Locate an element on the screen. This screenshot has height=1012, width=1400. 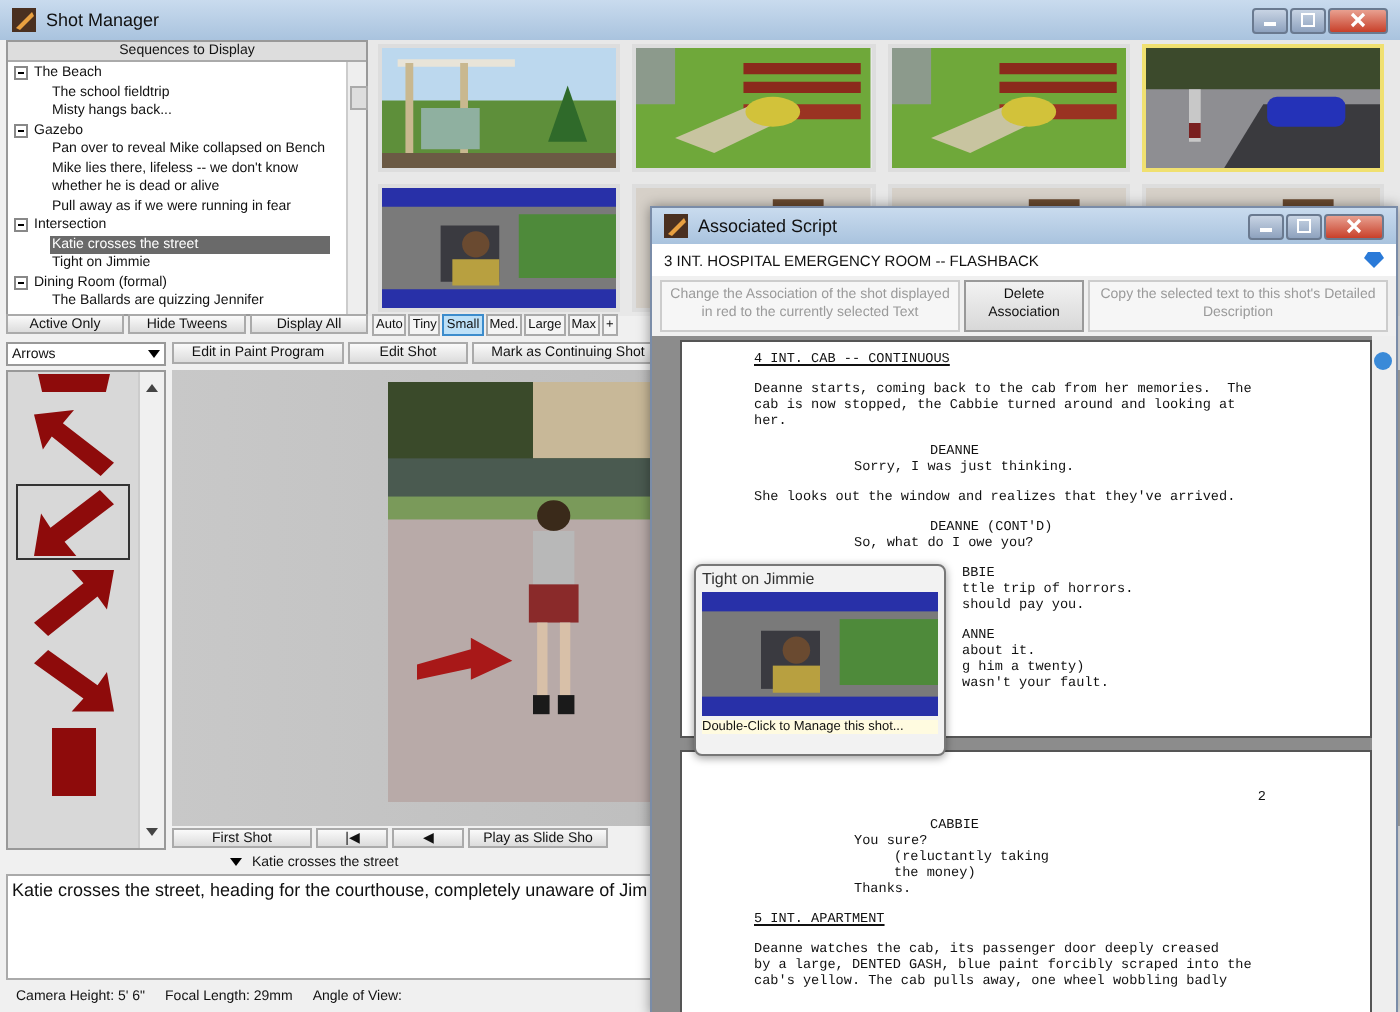
popup-title: Tight on Jimmie is located at coordinates (759, 579).